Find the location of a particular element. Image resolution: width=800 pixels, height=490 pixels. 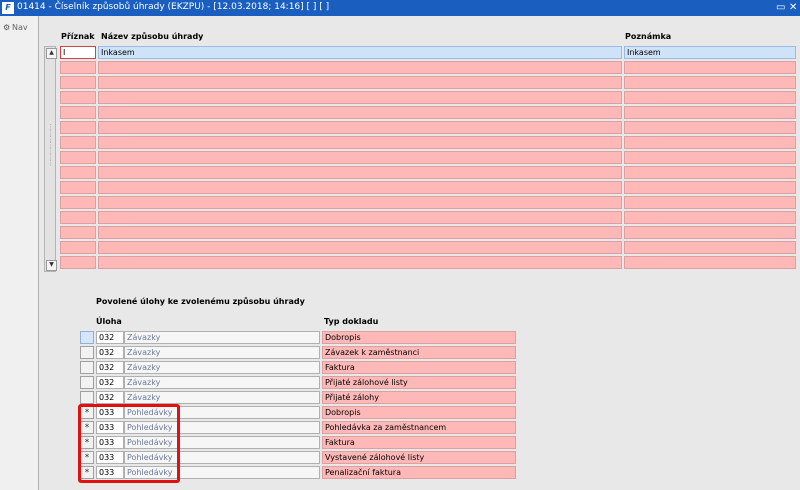

doc-type-cell: Přijaté zálohy is located at coordinates (419, 397).